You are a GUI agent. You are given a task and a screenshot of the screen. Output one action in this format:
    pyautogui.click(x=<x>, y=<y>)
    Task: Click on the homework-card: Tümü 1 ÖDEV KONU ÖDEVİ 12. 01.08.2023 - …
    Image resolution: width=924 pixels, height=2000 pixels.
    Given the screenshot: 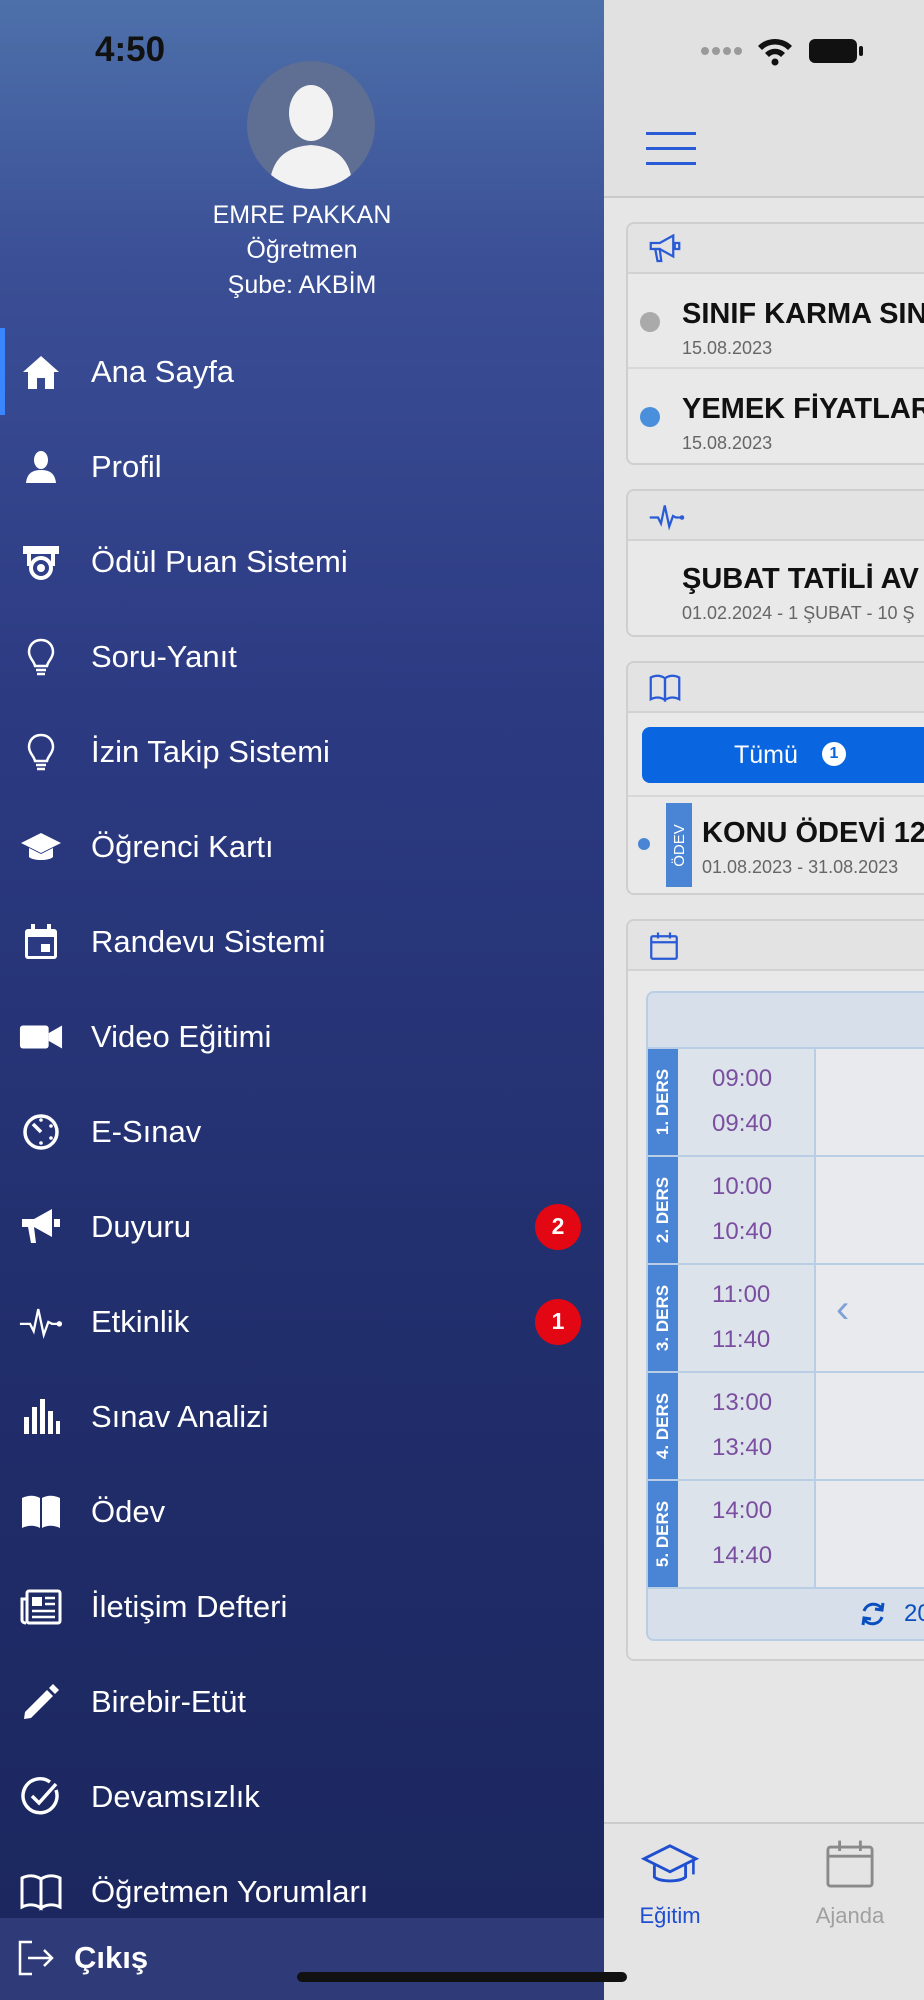 What is the action you would take?
    pyautogui.click(x=775, y=778)
    